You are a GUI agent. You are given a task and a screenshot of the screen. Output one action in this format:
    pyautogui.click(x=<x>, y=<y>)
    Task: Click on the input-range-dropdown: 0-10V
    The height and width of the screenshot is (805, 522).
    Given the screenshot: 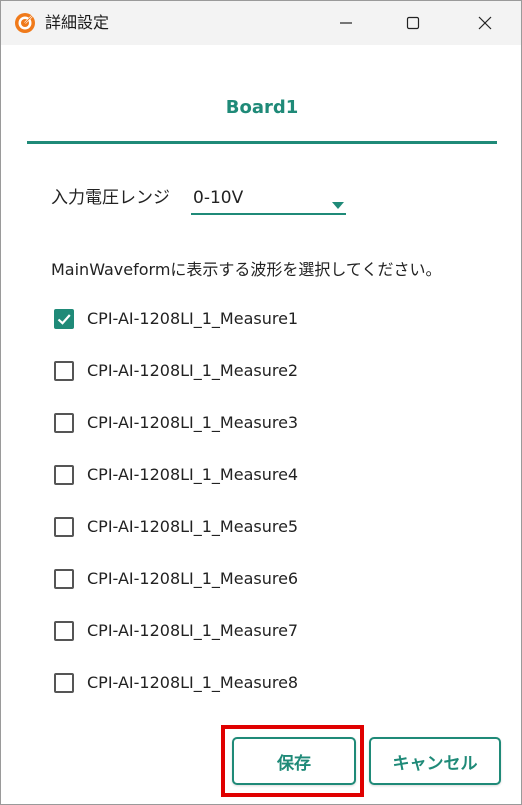 What is the action you would take?
    pyautogui.click(x=268, y=199)
    